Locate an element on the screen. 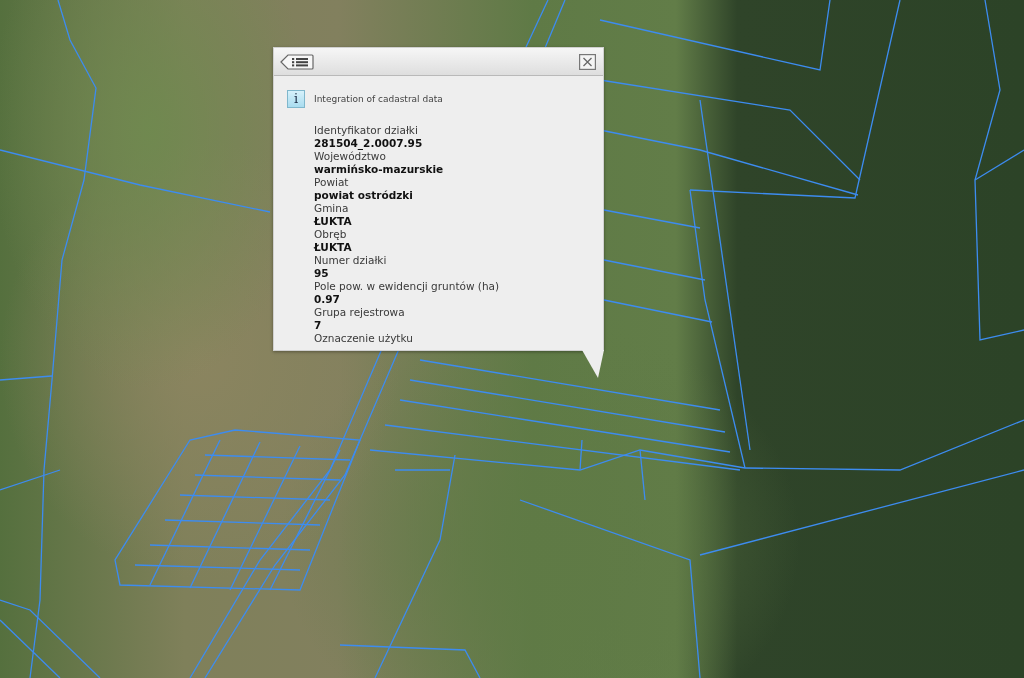  field-value: warmińsko-mazurskie is located at coordinates (379, 169).